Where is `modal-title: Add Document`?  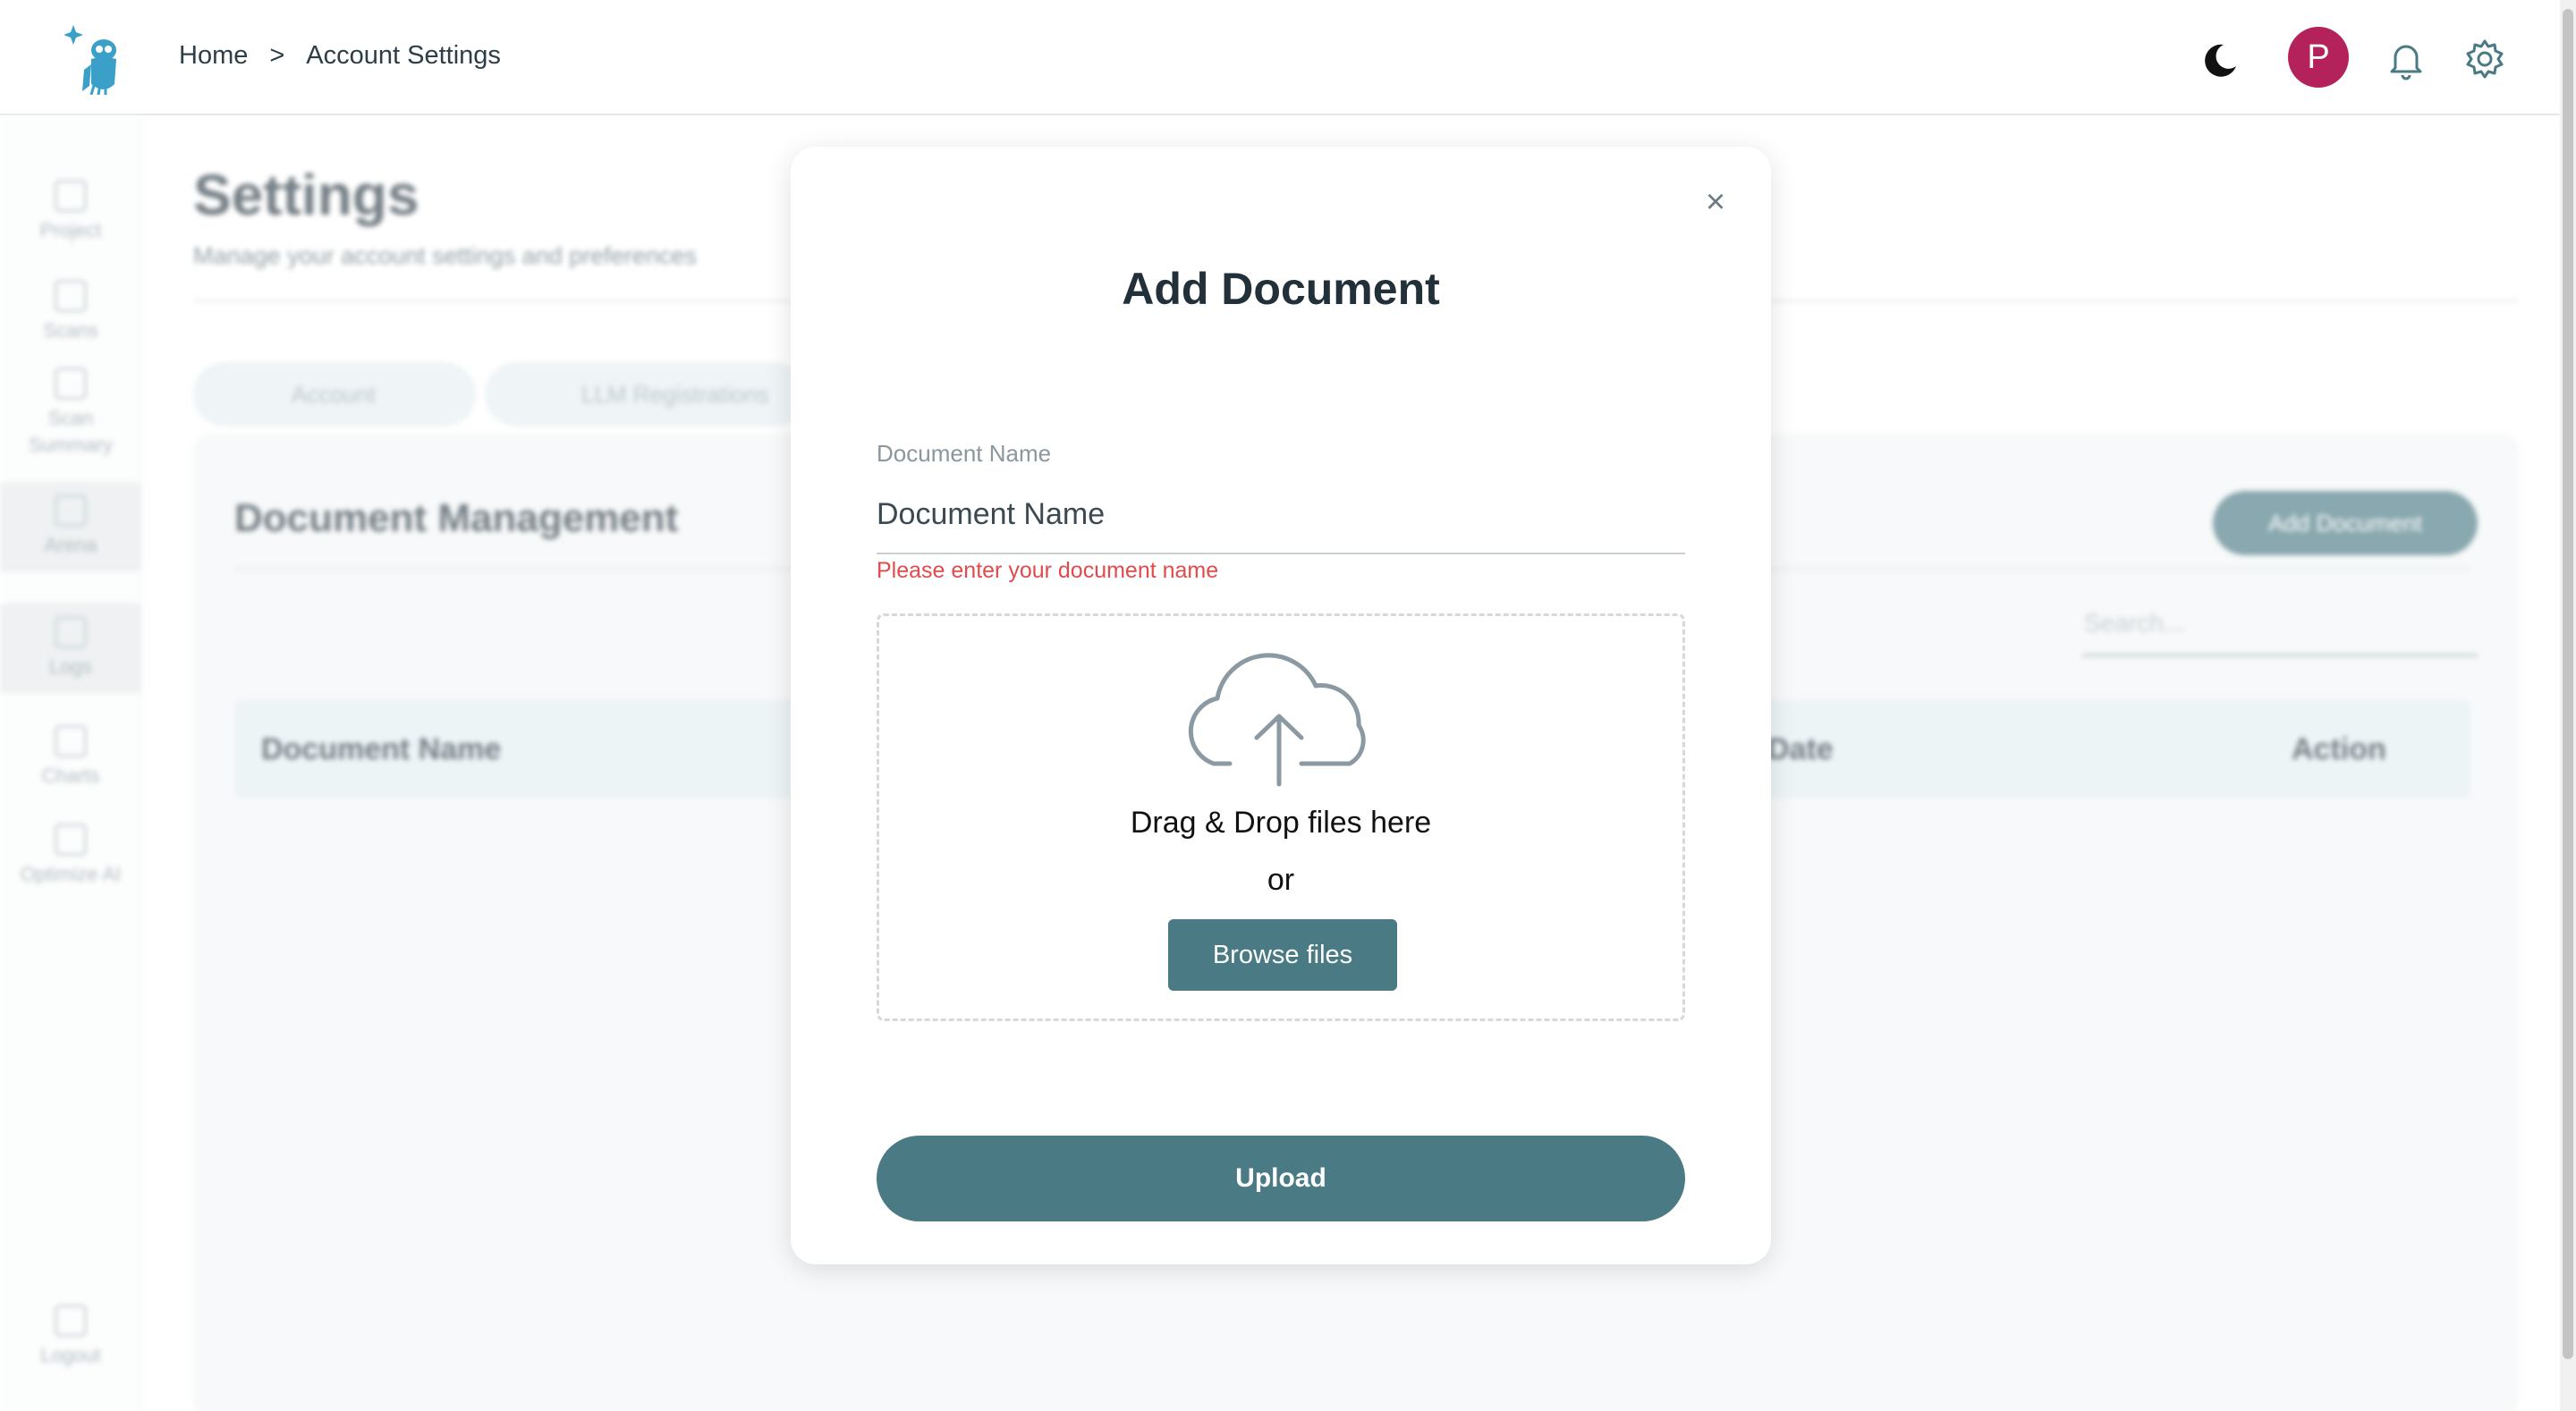
modal-title: Add Document is located at coordinates (1281, 289).